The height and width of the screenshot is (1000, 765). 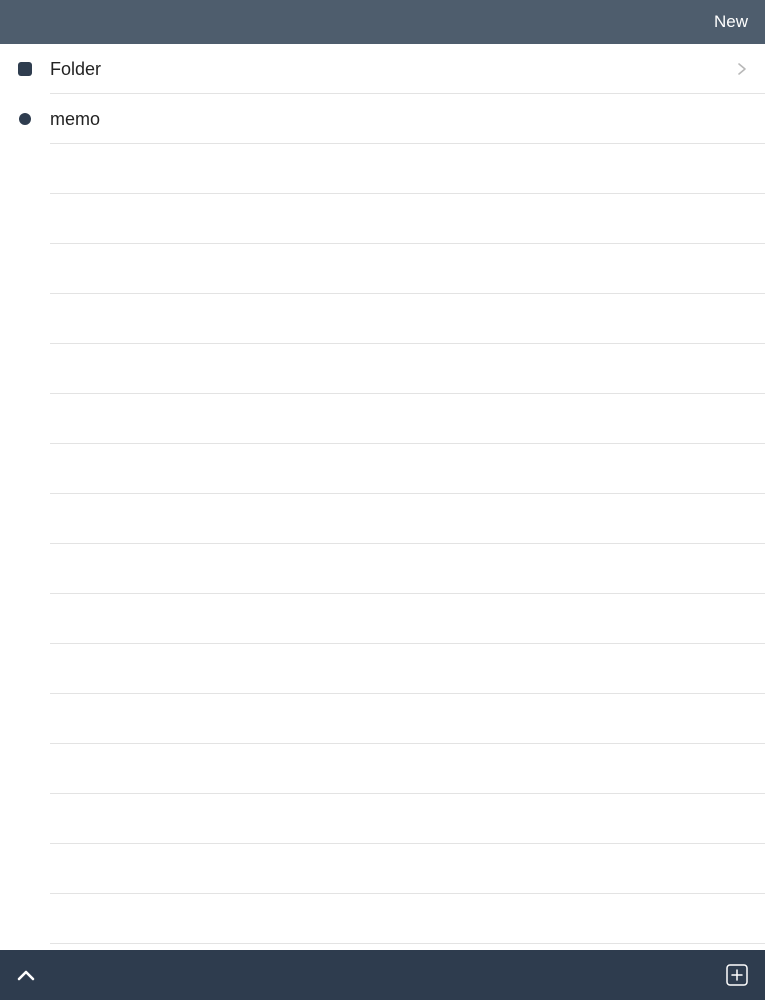 I want to click on chevron-up-icon, so click(x=26, y=975).